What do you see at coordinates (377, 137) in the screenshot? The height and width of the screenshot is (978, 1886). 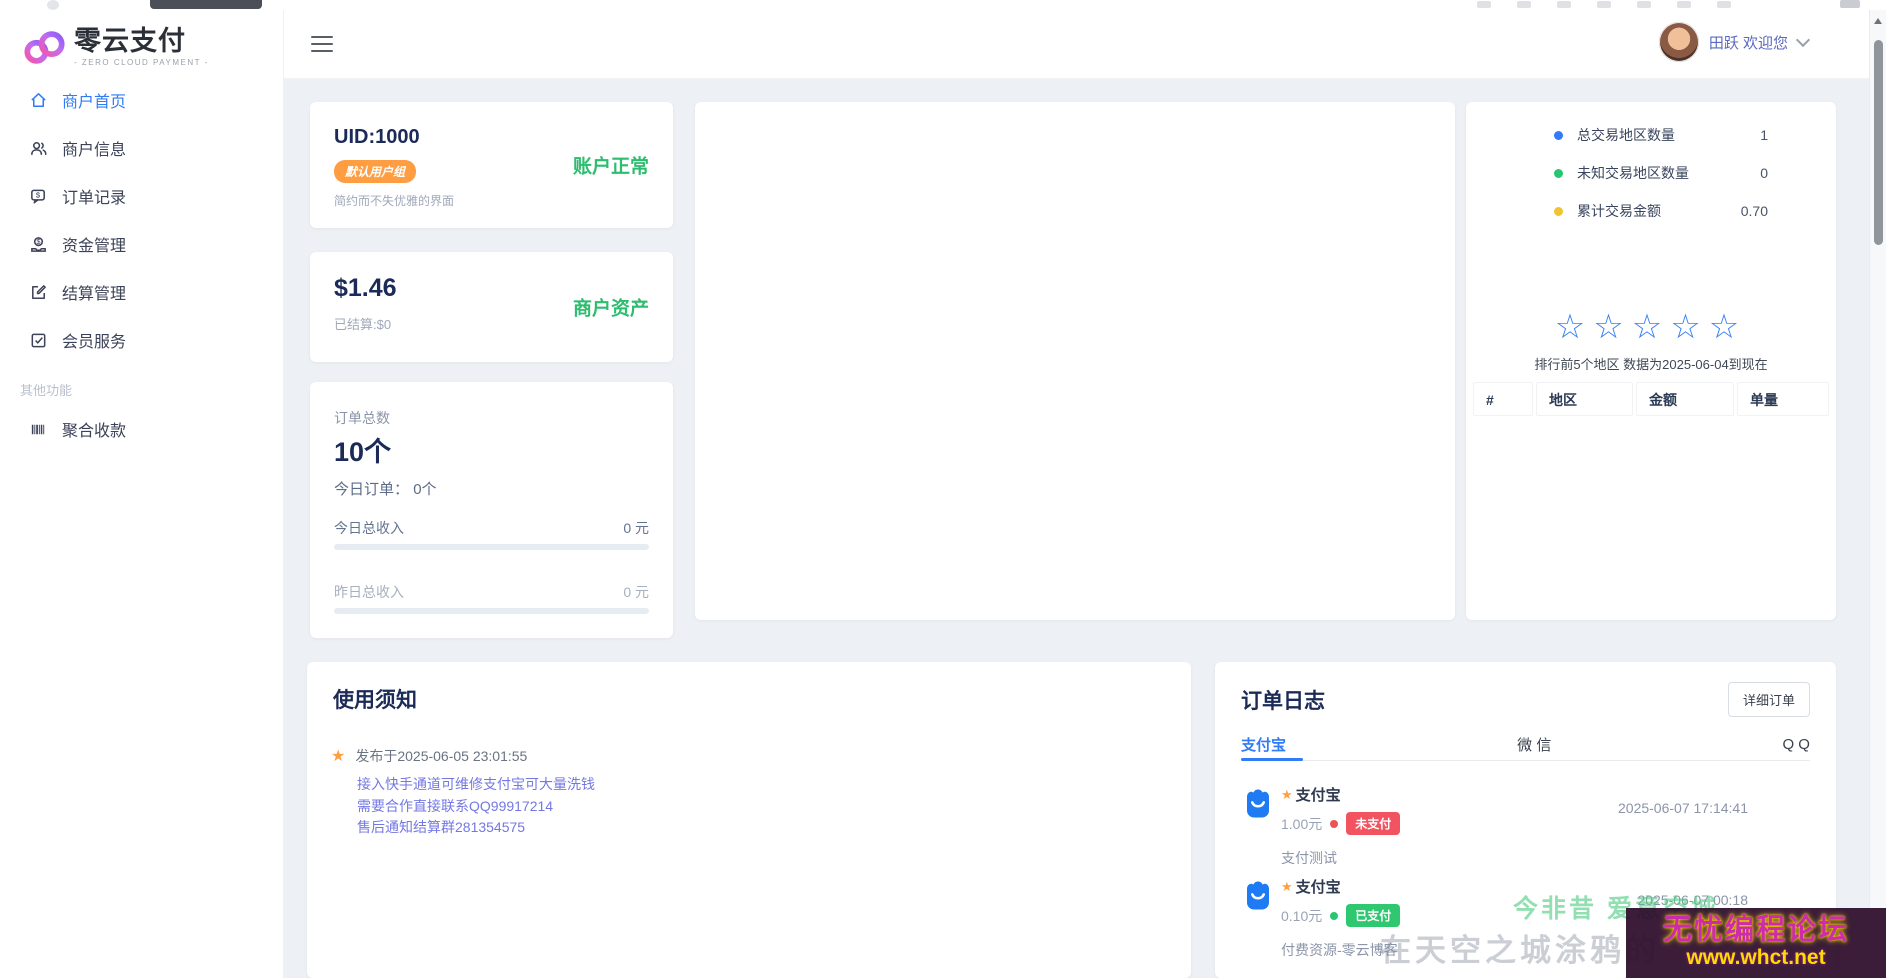 I see `uid-text: UID:1000` at bounding box center [377, 137].